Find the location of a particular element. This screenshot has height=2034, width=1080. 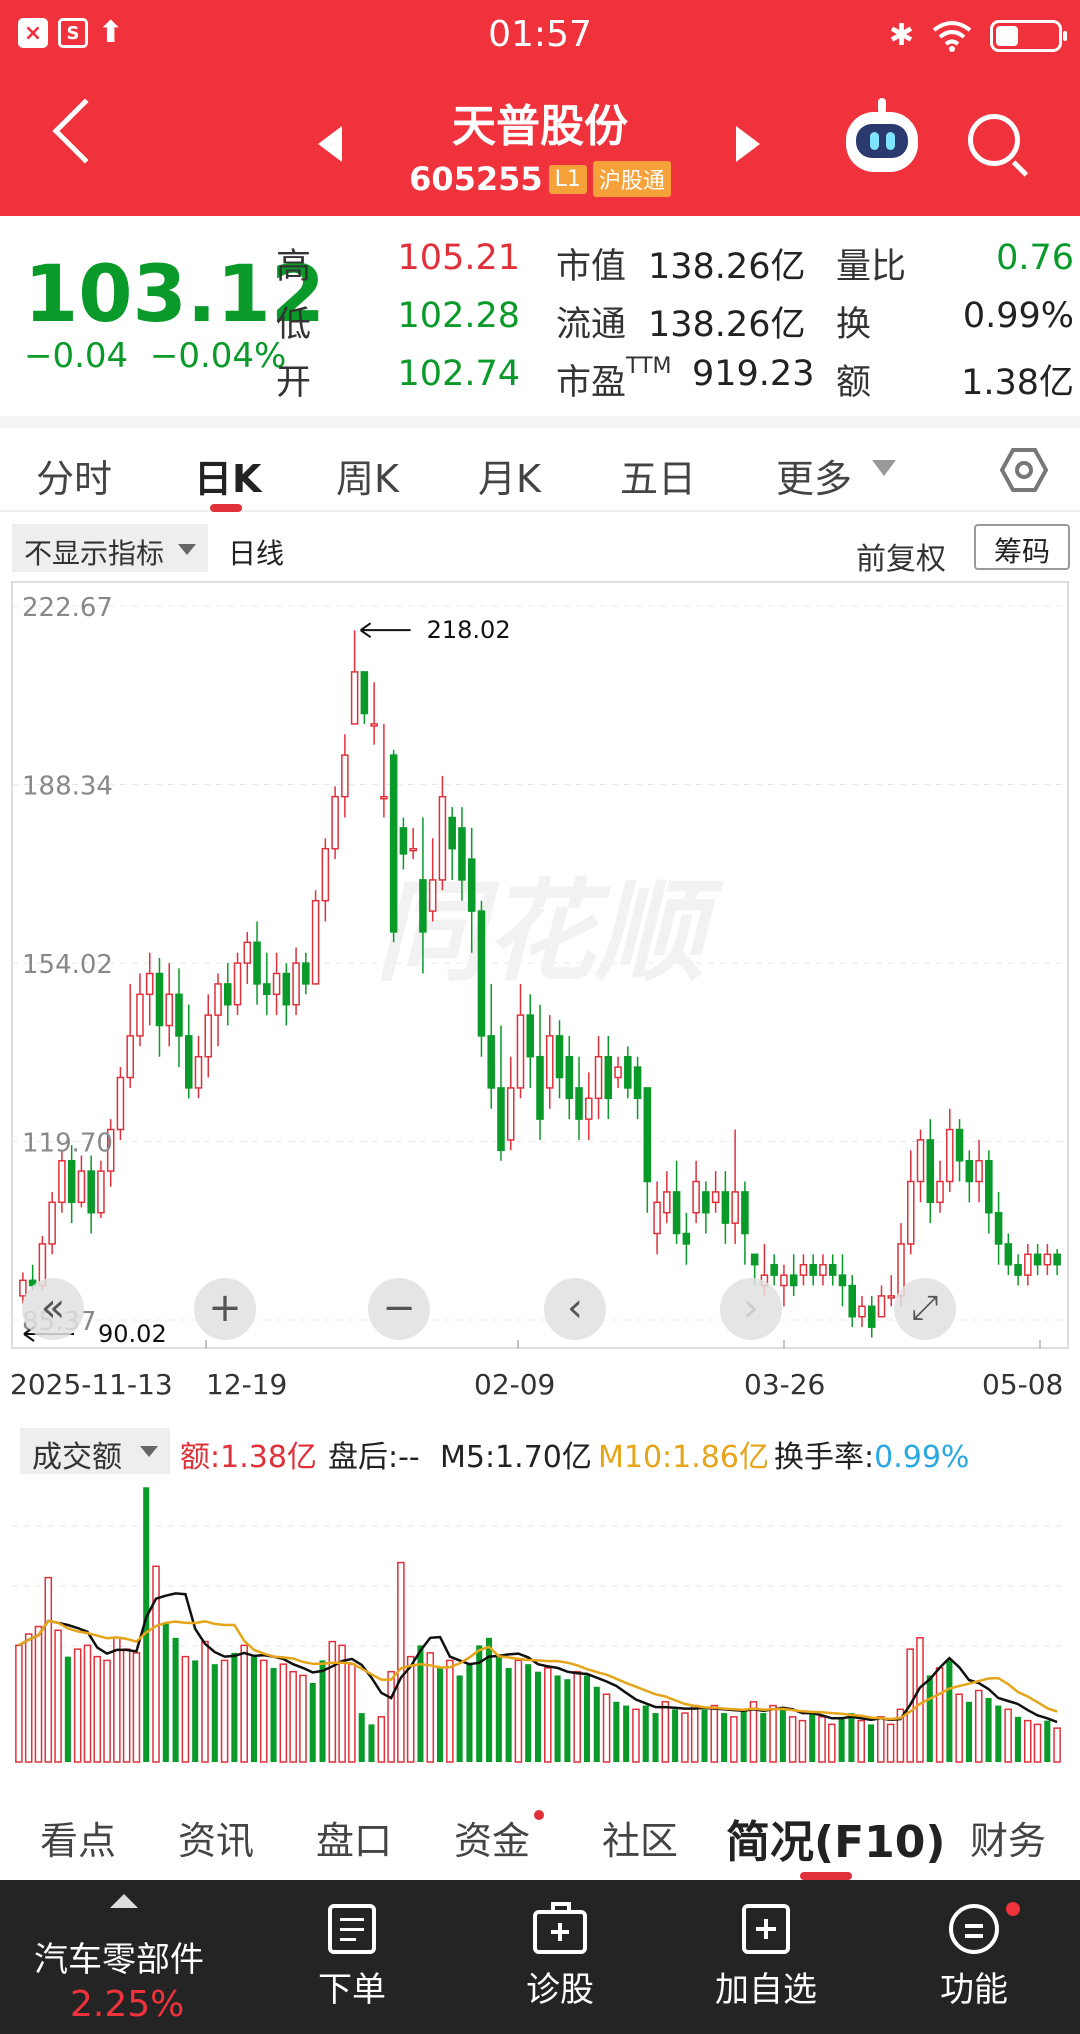

low-label: 低 is located at coordinates (294, 325).